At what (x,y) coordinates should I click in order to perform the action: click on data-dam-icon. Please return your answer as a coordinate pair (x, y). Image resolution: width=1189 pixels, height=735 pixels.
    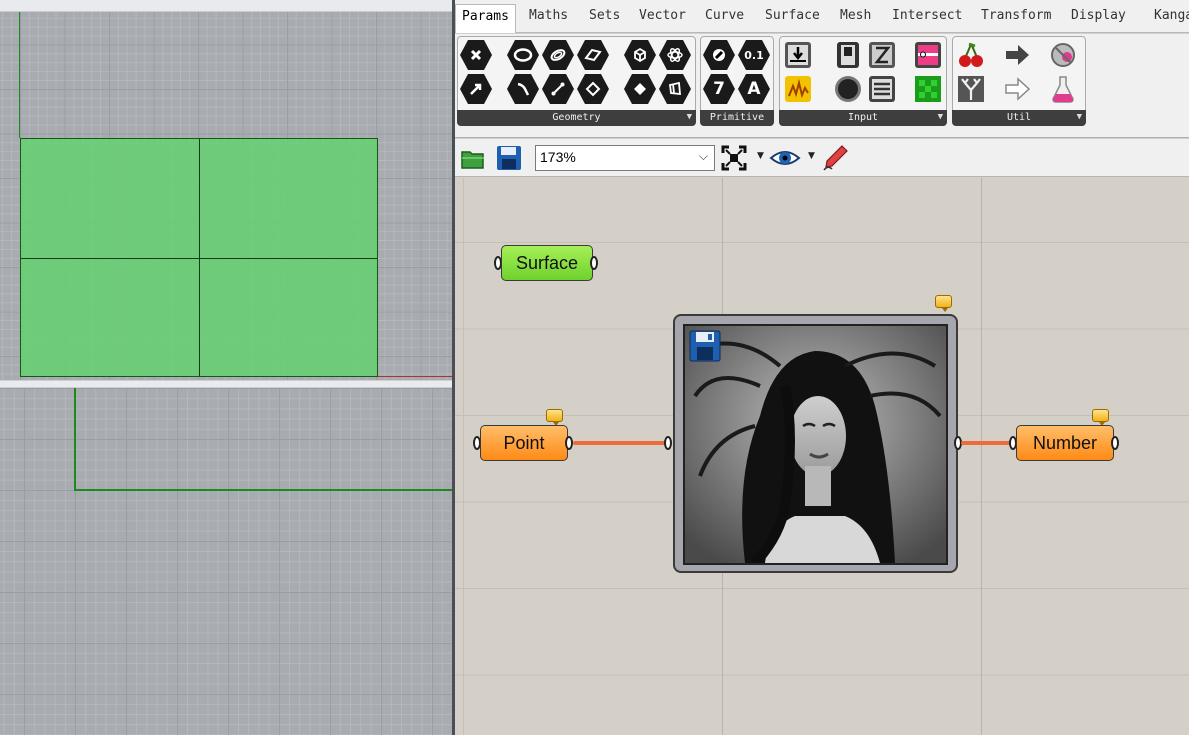
    Looking at the image, I should click on (1063, 55).